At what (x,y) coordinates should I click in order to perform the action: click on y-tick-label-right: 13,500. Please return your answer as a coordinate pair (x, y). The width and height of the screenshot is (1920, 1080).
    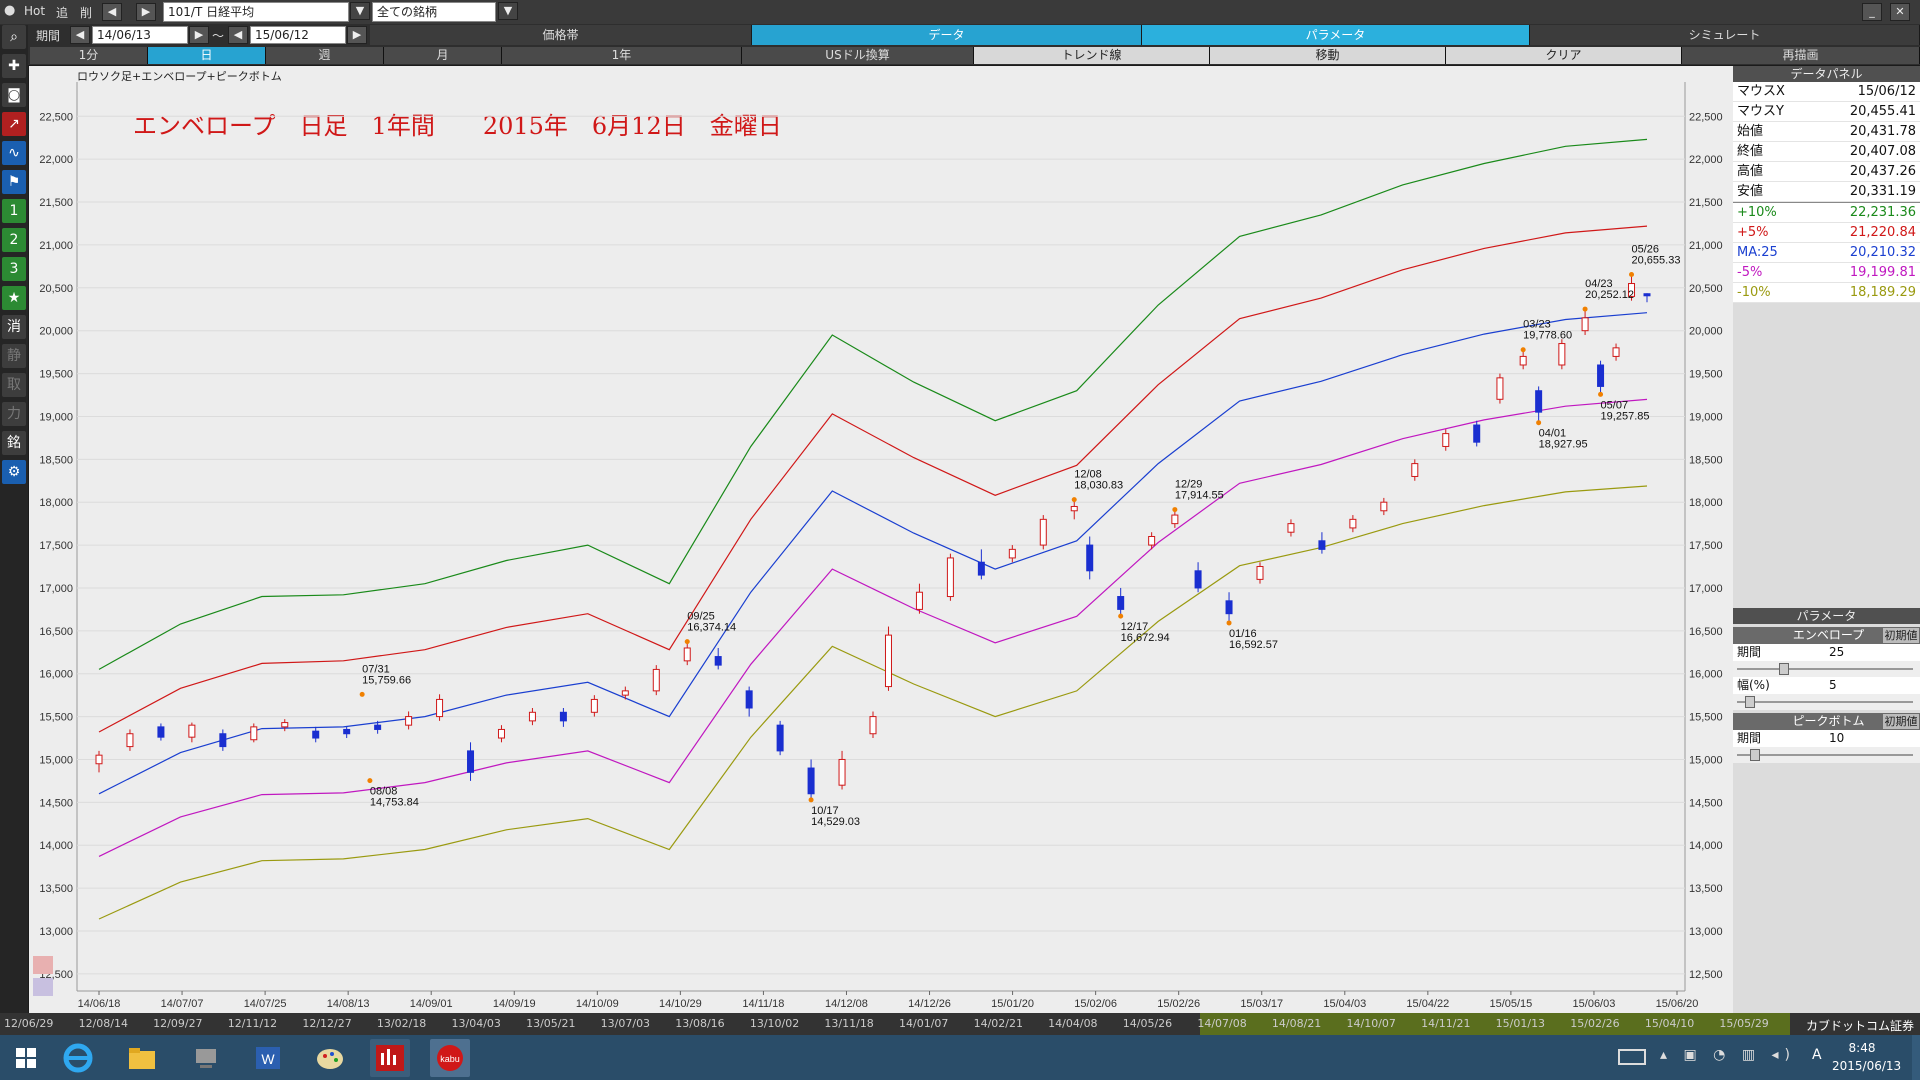
    Looking at the image, I should click on (1706, 889).